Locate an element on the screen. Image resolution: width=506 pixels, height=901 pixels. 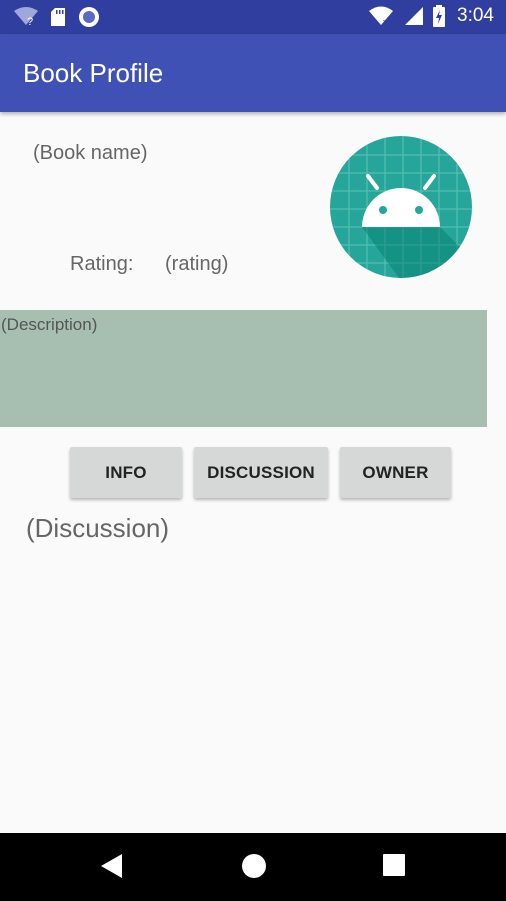
info-button: INFO is located at coordinates (126, 472).